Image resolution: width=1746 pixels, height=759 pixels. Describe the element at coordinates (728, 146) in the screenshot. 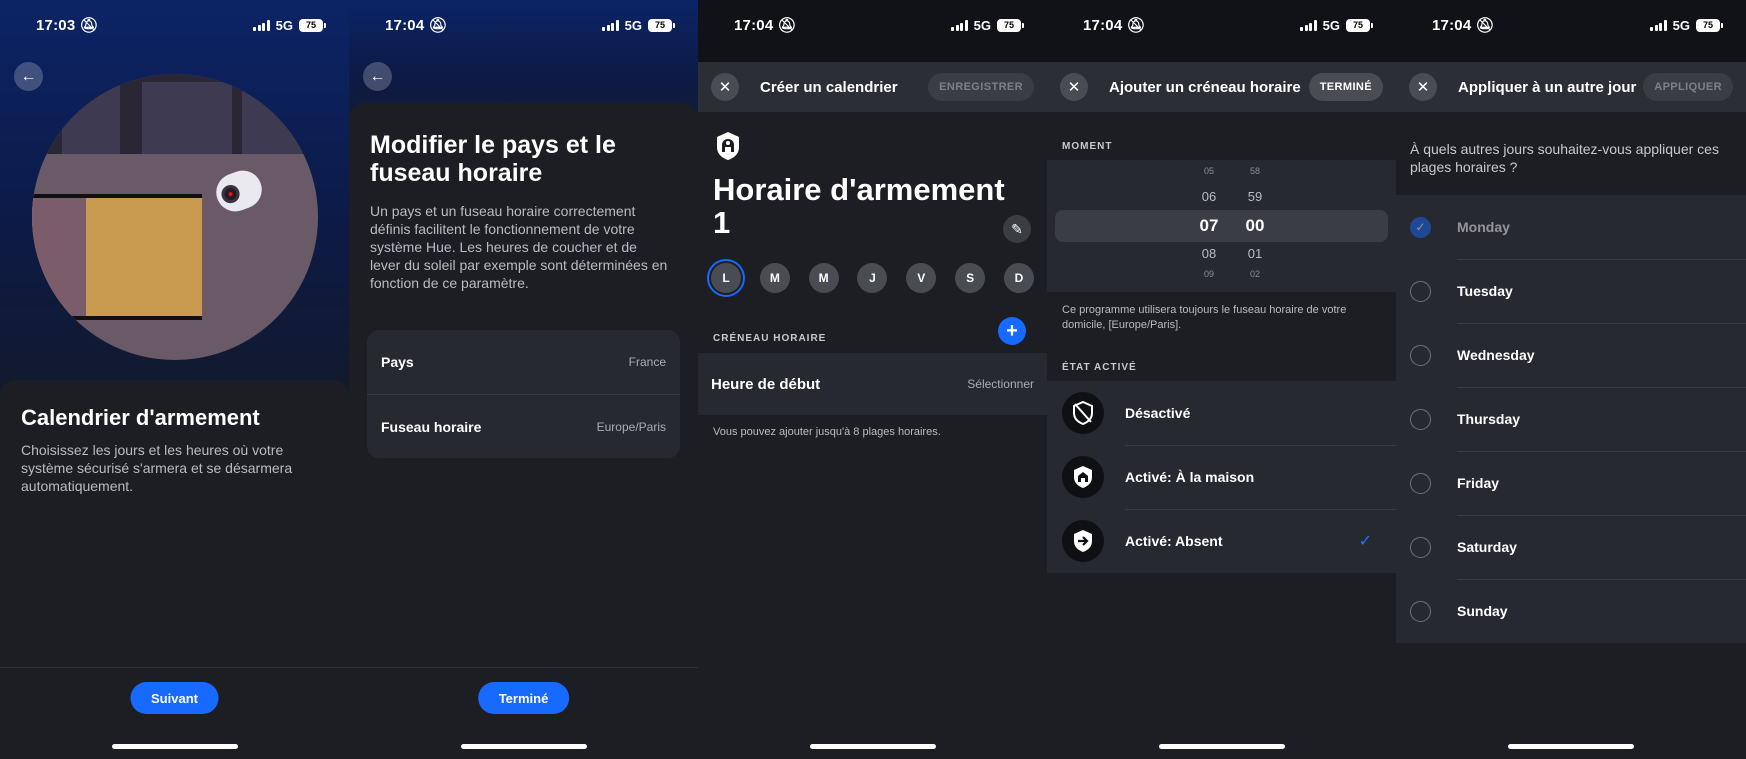

I see `security-shield-icon` at that location.